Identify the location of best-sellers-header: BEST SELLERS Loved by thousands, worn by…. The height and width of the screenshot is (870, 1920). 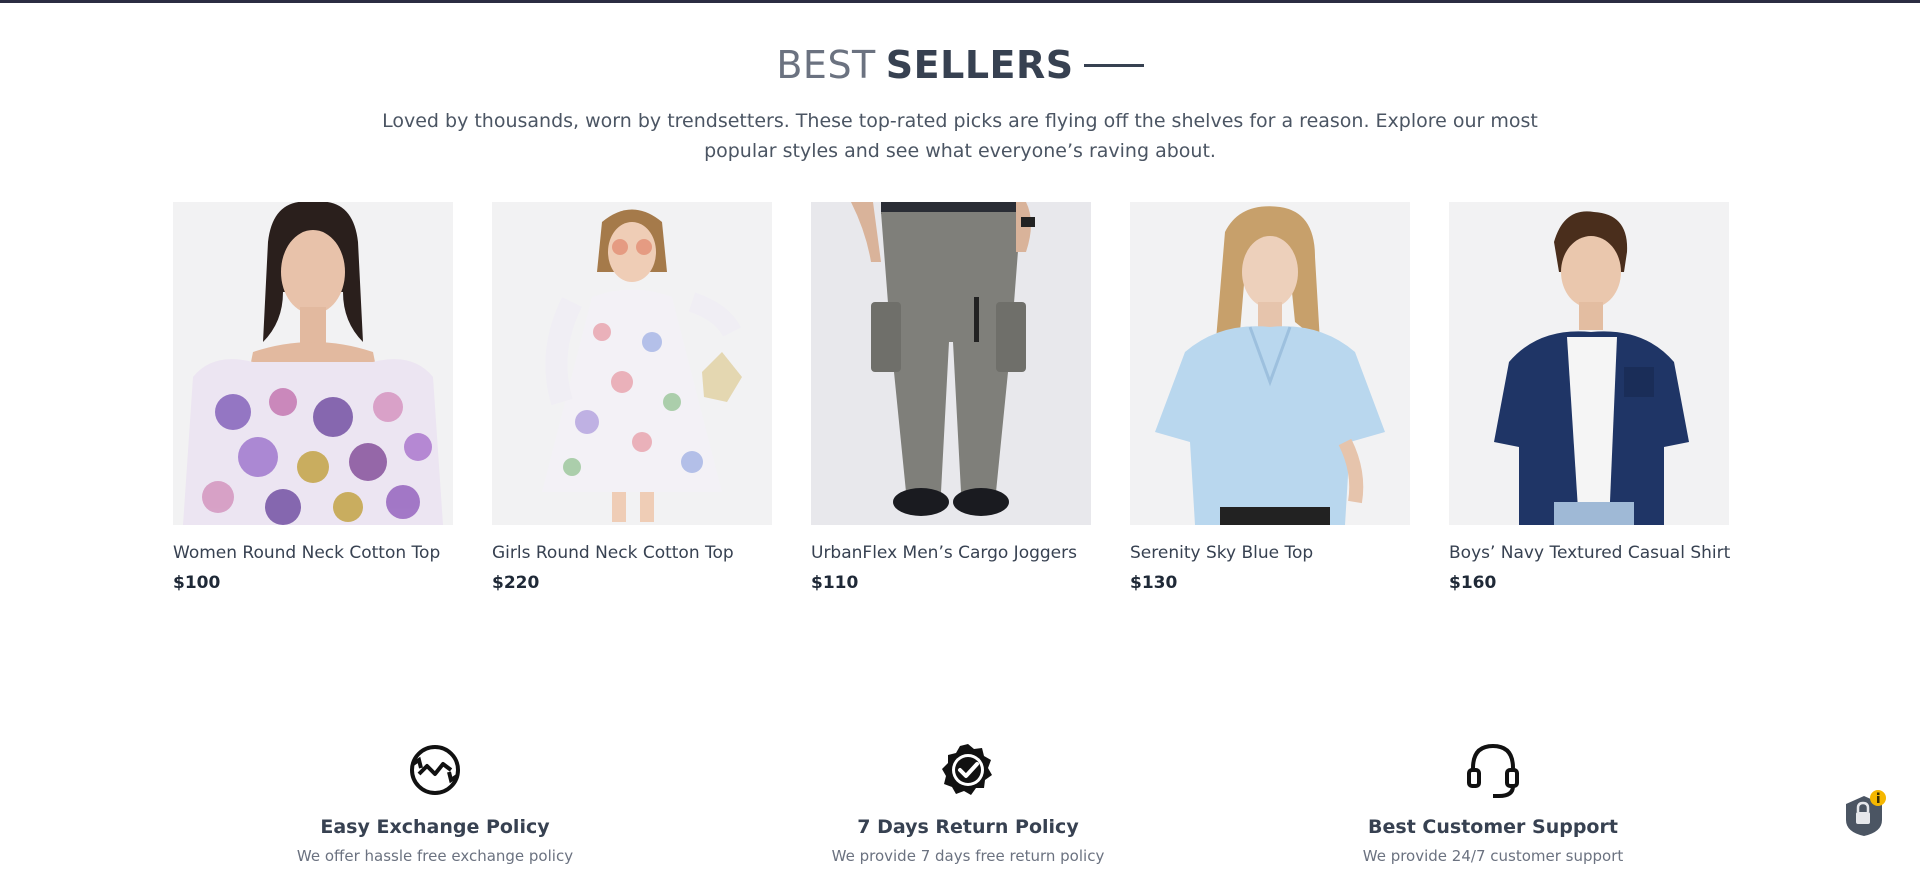
(960, 103).